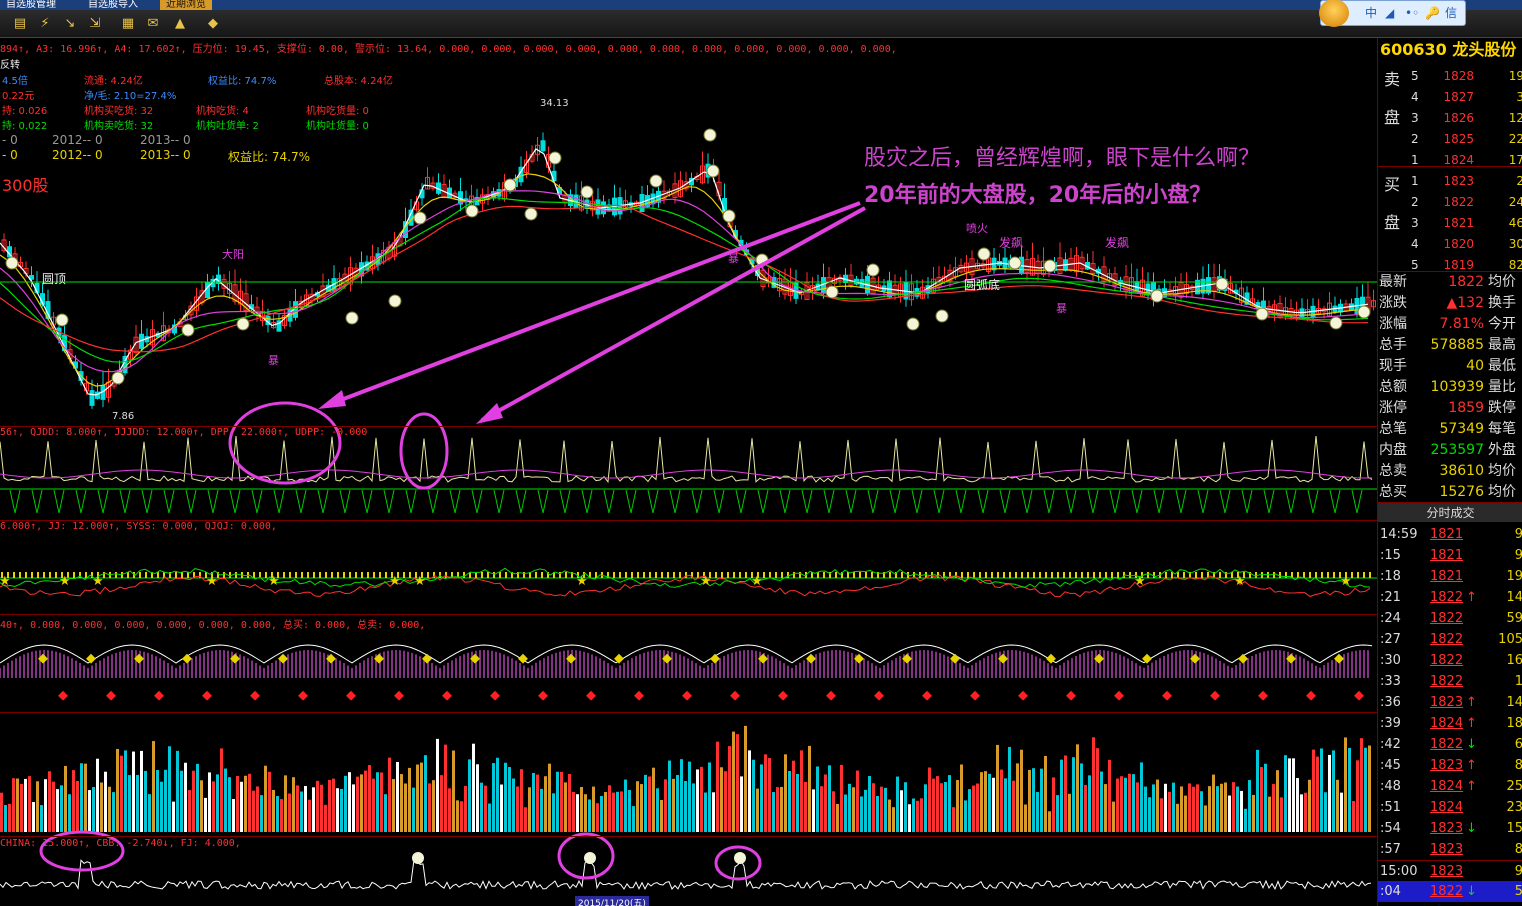 The height and width of the screenshot is (906, 1522). I want to click on bid-row: 3 1821 46, so click(1464, 223).